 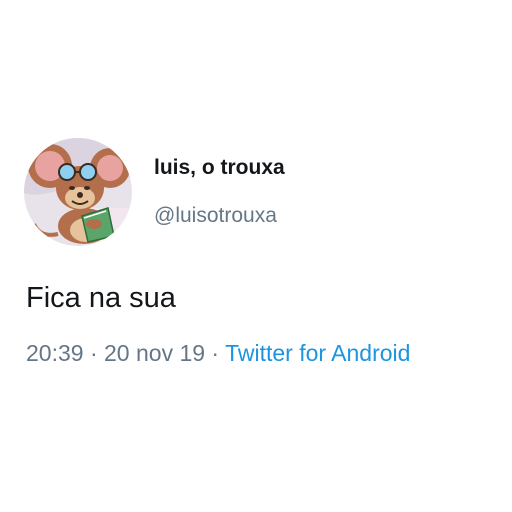 I want to click on tweet-meta: 20:39 · 20 nov 19 · Twitter for Android, so click(x=218, y=353).